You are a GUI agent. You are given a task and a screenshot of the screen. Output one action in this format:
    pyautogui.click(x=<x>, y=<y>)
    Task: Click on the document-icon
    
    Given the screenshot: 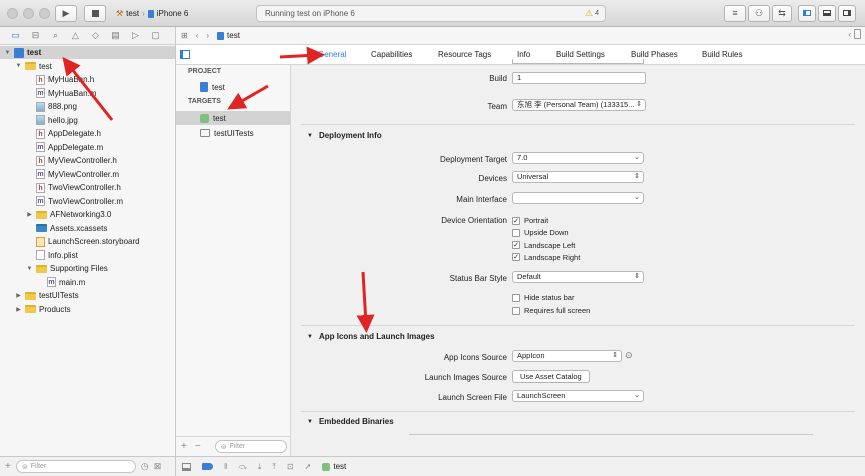 What is the action you would take?
    pyautogui.click(x=857, y=34)
    